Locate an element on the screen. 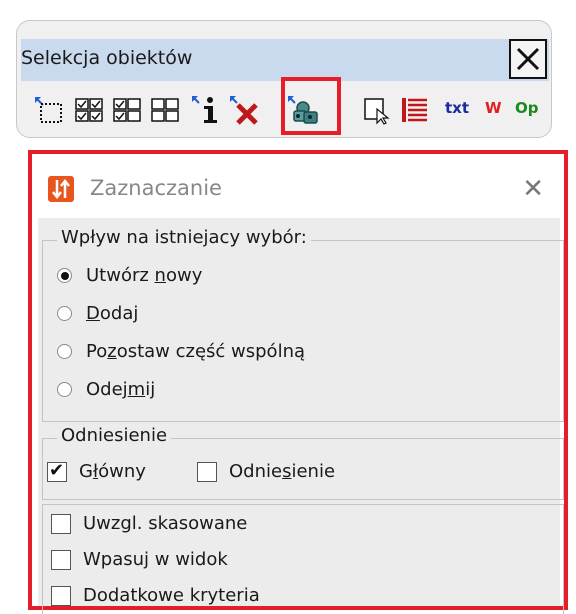 Image resolution: width=576 pixels, height=614 pixels. toolbar-title: Selekcja obiektów is located at coordinates (107, 58).